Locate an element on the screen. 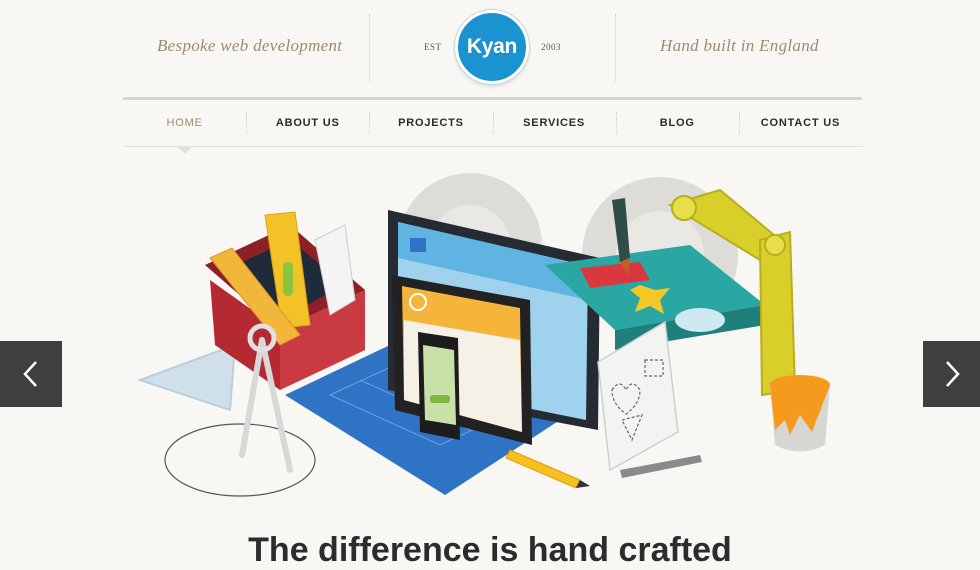 This screenshot has height=570, width=980. compass-circle is located at coordinates (240, 460).